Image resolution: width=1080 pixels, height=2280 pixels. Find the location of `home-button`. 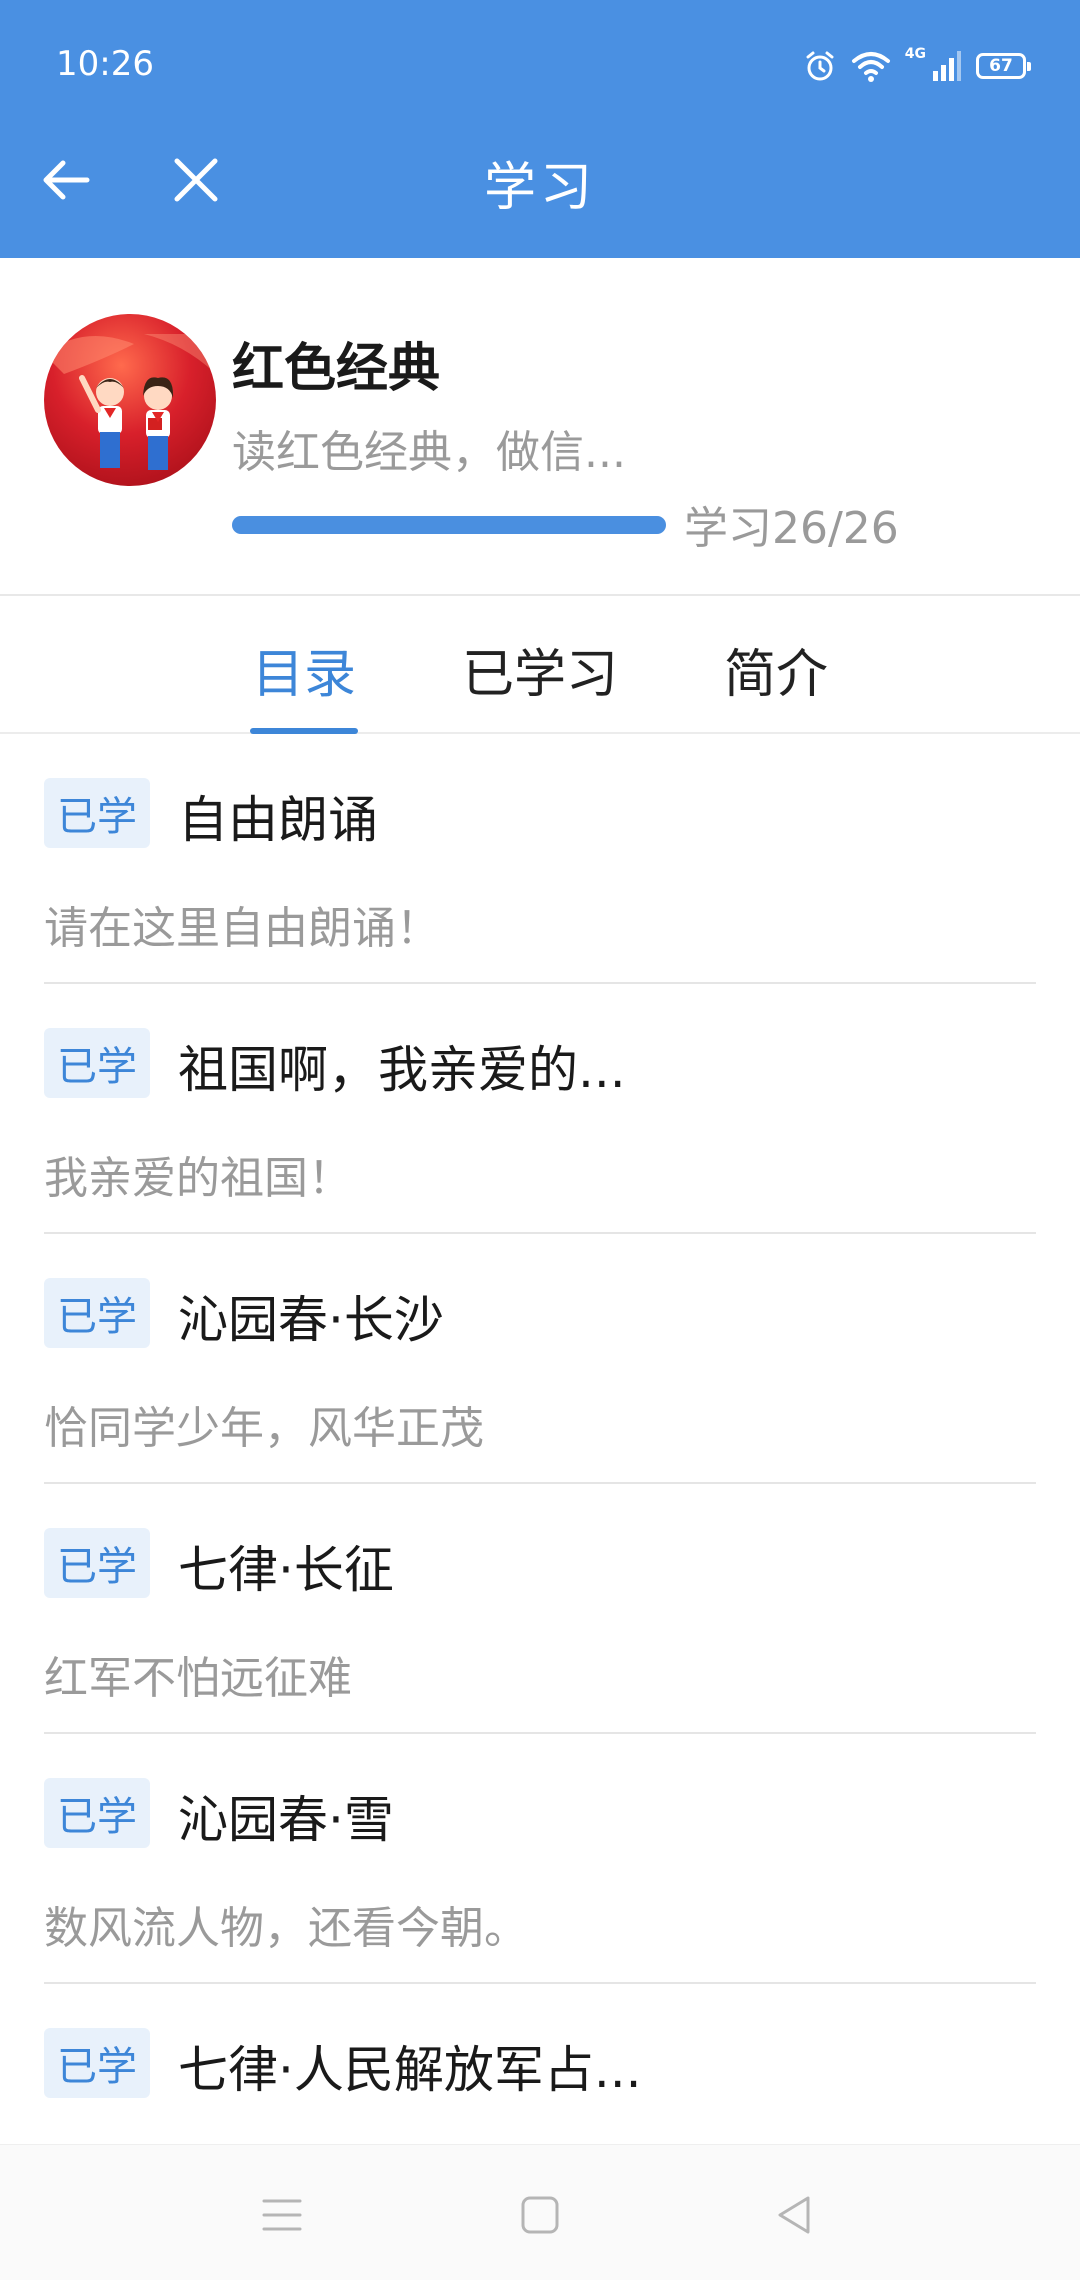

home-button is located at coordinates (540, 2215).